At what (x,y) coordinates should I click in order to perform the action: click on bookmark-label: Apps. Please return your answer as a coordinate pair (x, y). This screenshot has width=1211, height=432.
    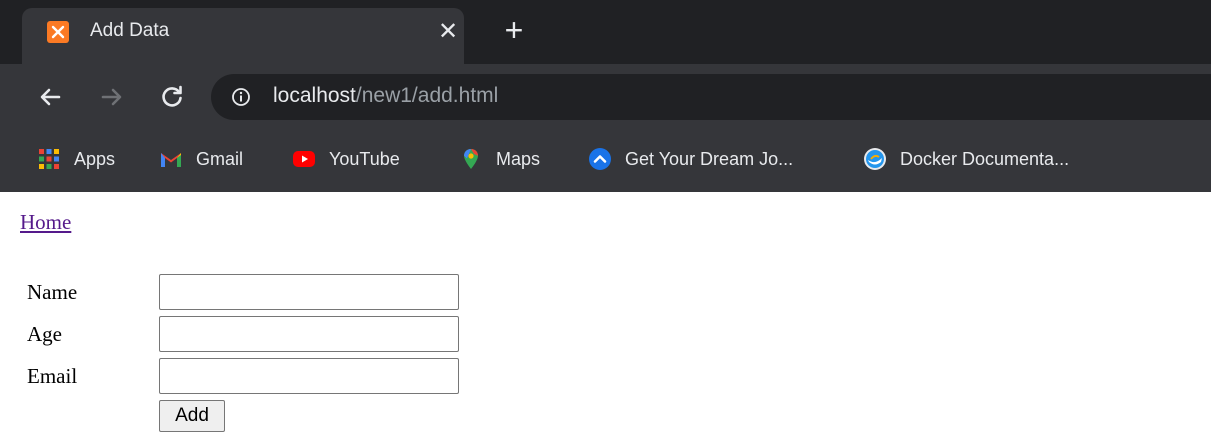
    Looking at the image, I should click on (95, 158).